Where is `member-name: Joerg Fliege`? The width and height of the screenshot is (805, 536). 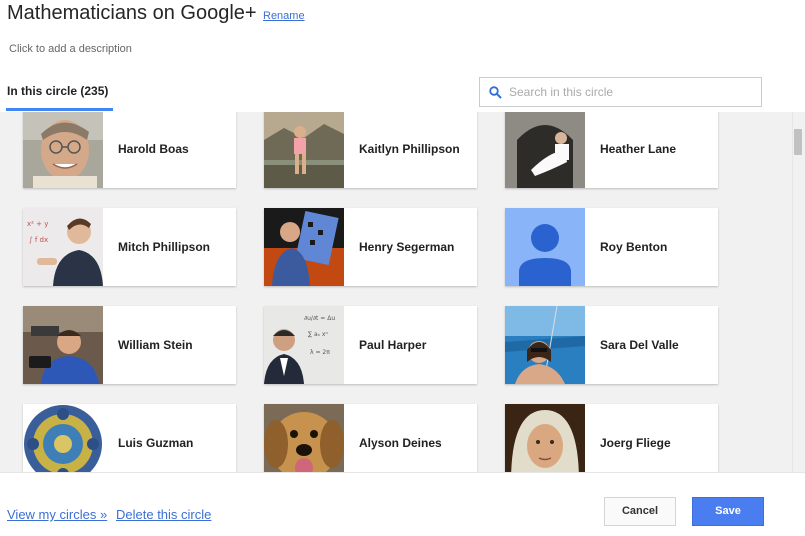
member-name: Joerg Fliege is located at coordinates (635, 443).